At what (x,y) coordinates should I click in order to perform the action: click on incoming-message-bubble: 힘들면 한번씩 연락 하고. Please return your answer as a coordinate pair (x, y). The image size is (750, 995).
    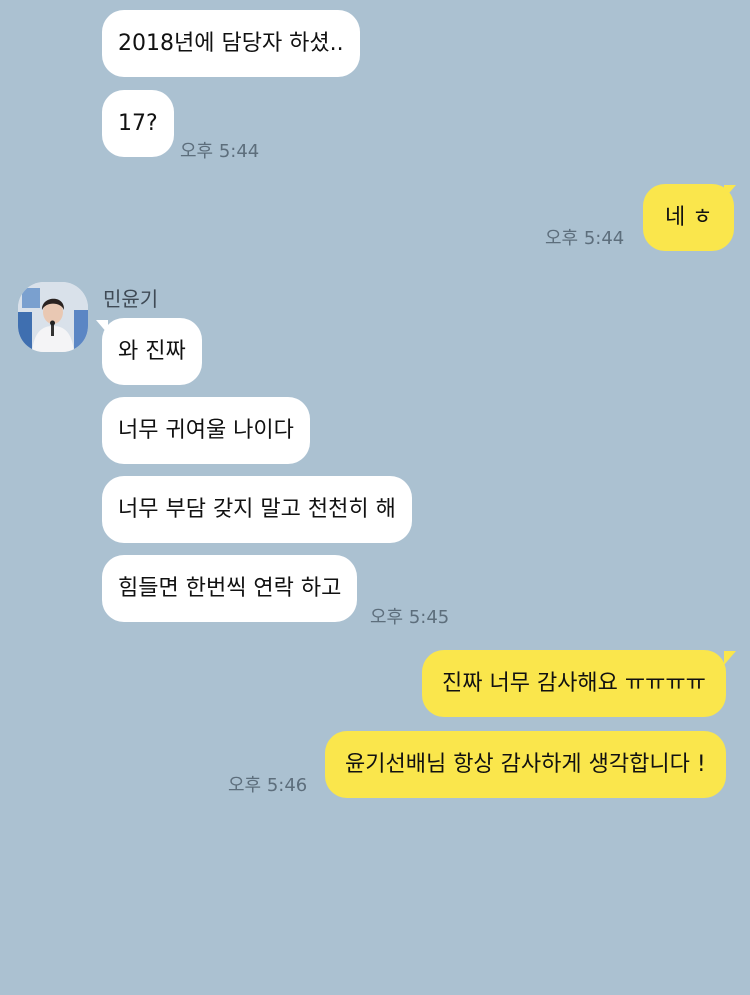
    Looking at the image, I should click on (230, 588).